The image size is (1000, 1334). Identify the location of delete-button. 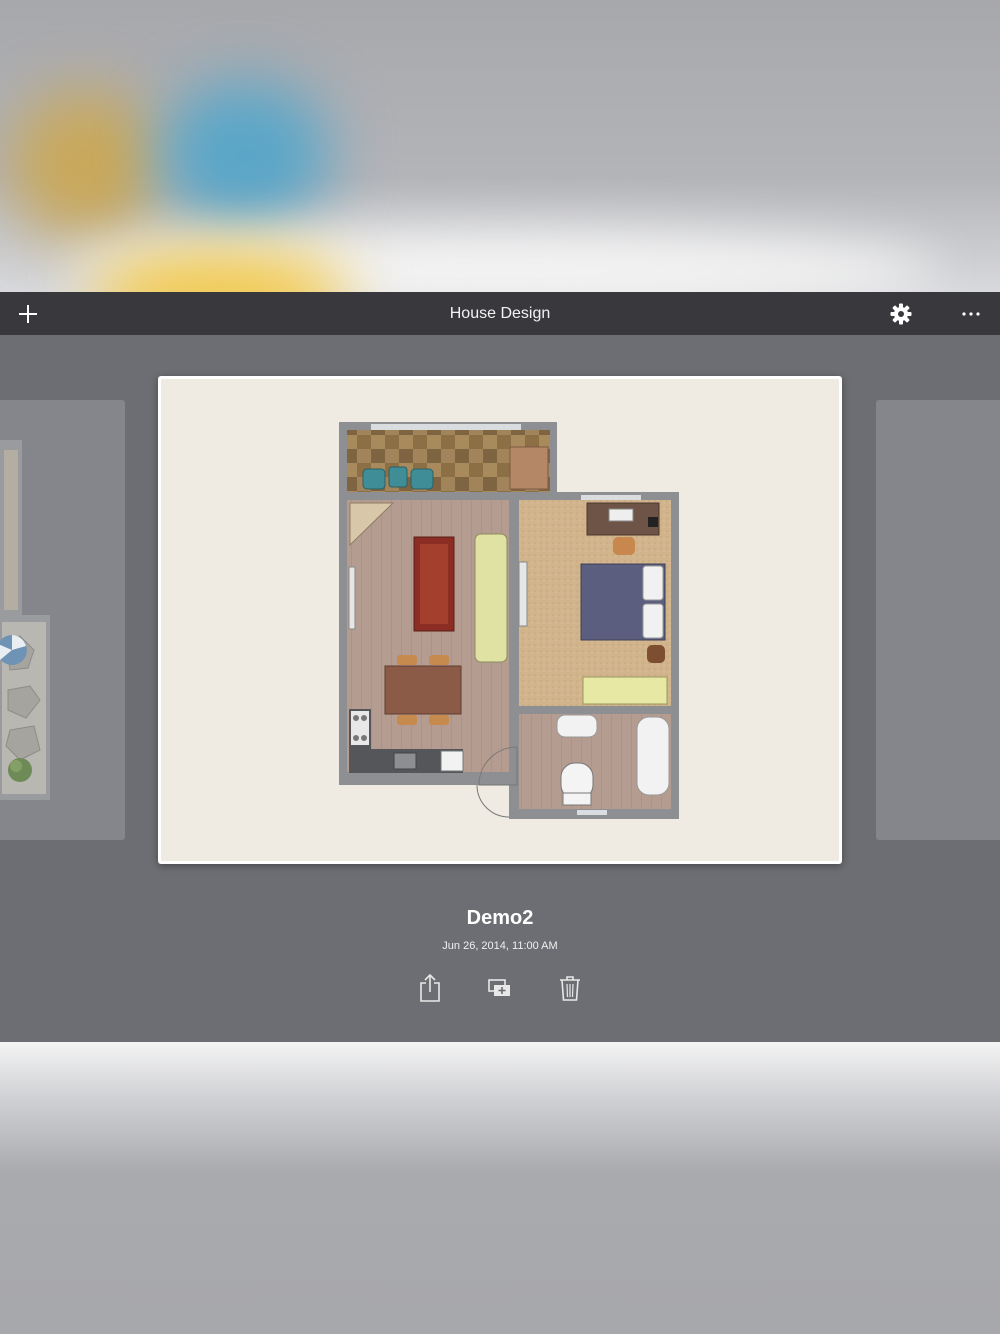
(570, 988).